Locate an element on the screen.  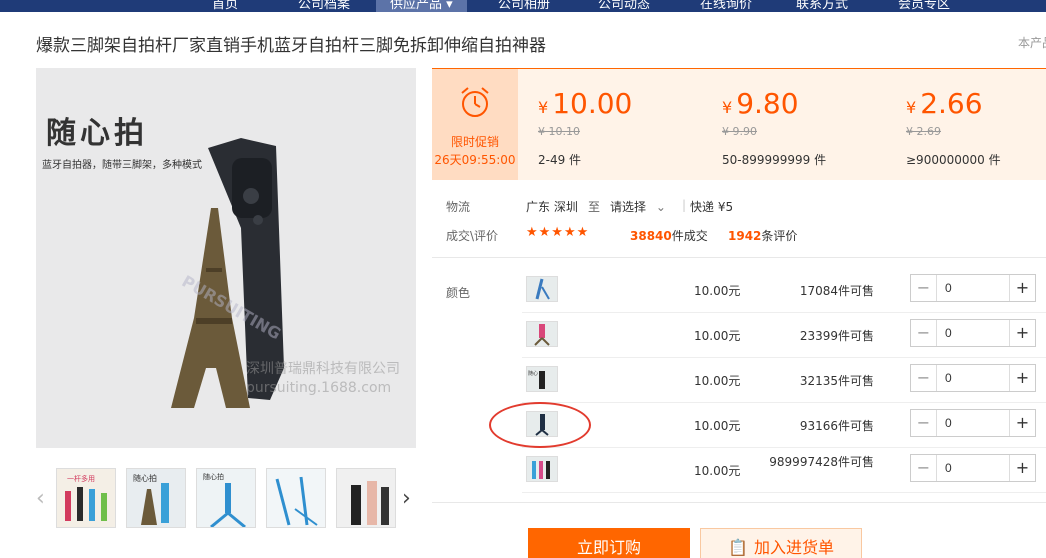
product-side-note: 本产品 is located at coordinates (1032, 43).